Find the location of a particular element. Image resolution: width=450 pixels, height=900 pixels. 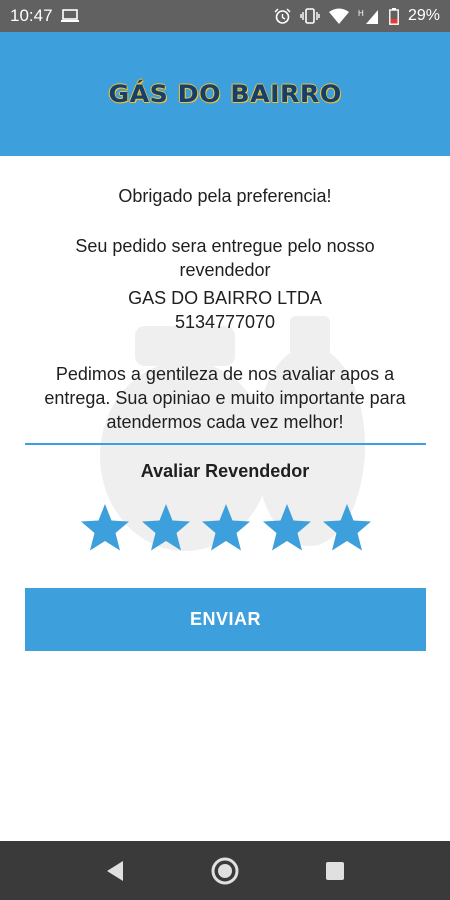

request-text-line3: atendermos cada vez melhor! is located at coordinates (225, 422).